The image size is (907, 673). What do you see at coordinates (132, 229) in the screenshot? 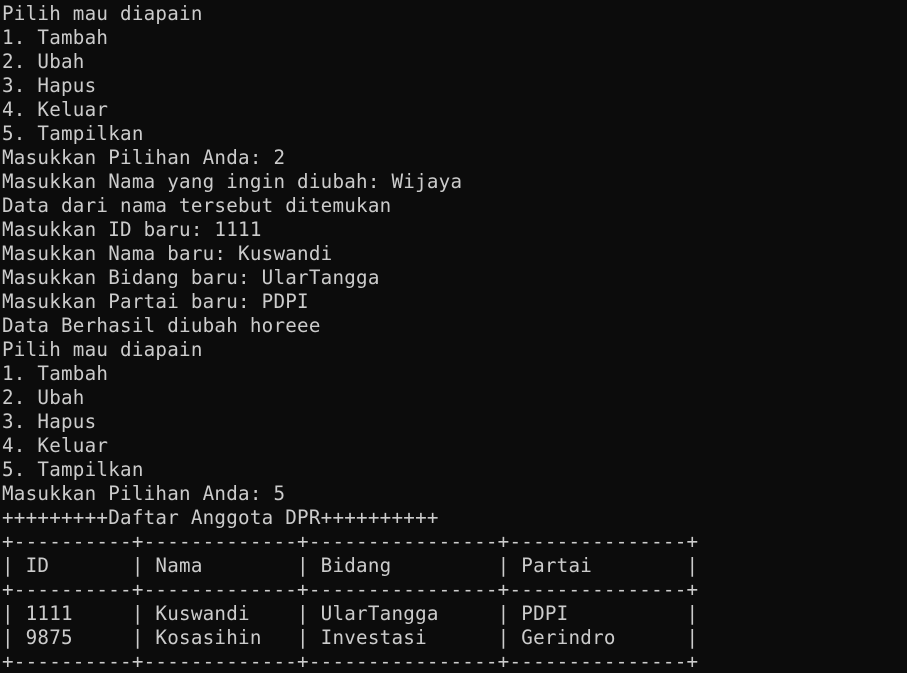
I see `new-id-input-line: Masukkan ID baru: 1111` at bounding box center [132, 229].